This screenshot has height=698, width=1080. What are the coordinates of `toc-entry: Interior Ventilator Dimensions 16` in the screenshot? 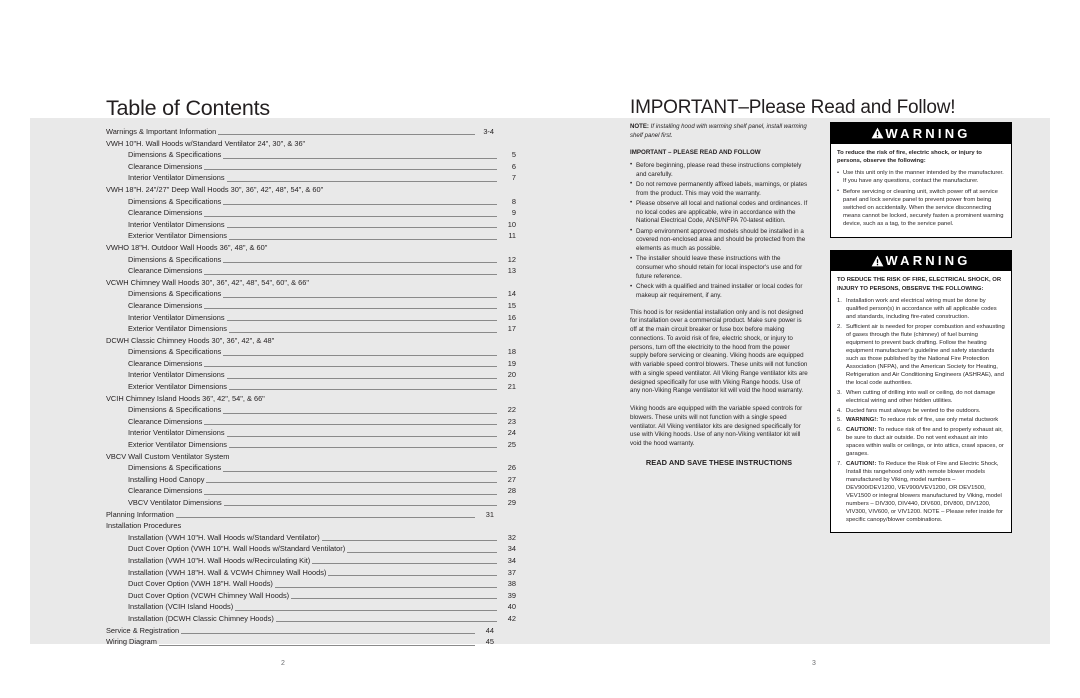 It's located at (311, 318).